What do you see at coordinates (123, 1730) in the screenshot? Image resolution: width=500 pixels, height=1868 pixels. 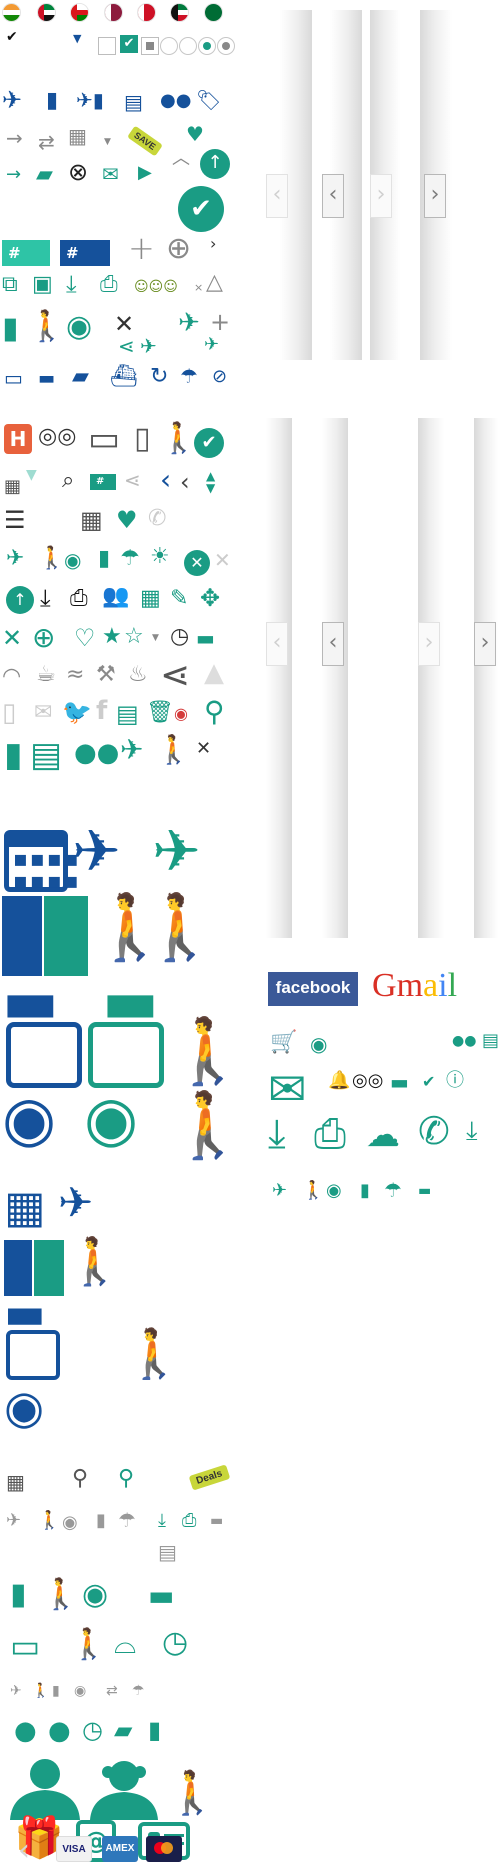 I see `wallet-icon: ▰` at bounding box center [123, 1730].